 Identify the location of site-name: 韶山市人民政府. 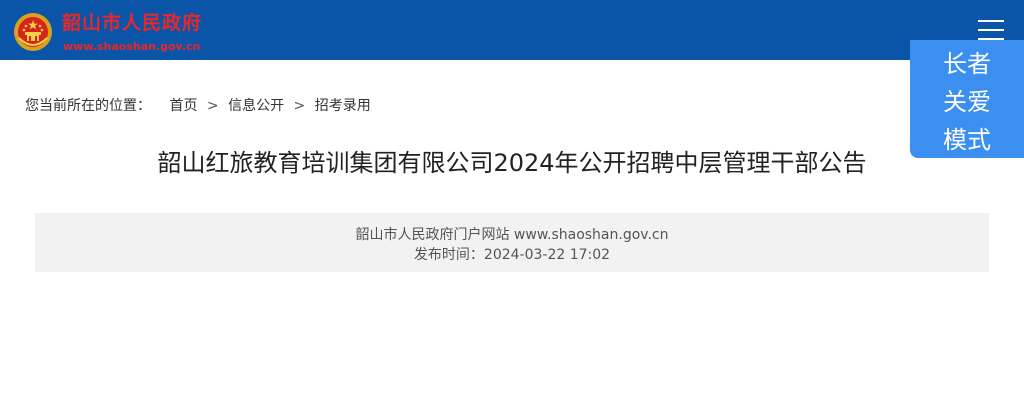
(132, 23).